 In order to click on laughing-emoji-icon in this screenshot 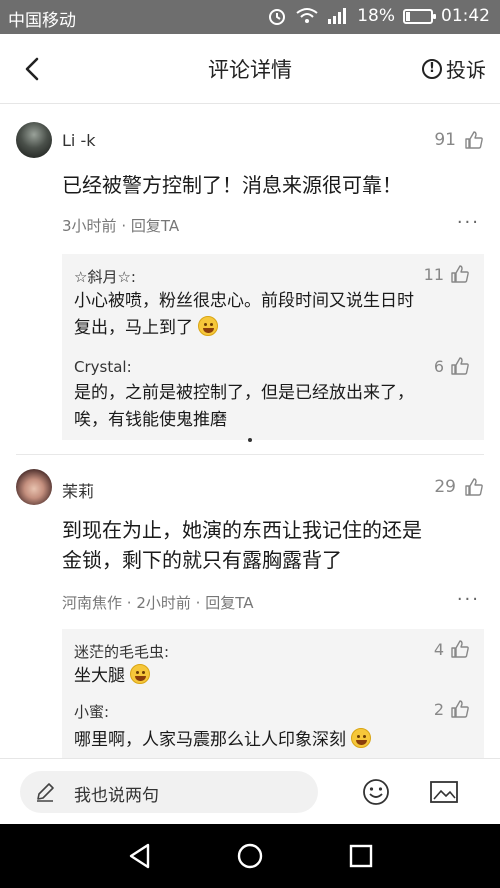, I will do `click(361, 738)`.